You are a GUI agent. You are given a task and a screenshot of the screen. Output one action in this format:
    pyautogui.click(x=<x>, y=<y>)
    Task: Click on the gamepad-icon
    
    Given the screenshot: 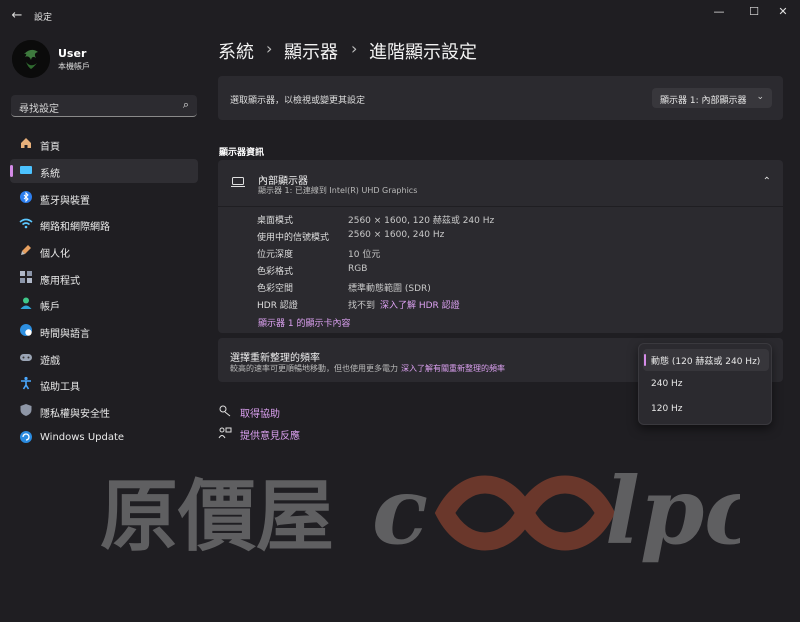 What is the action you would take?
    pyautogui.click(x=26, y=358)
    